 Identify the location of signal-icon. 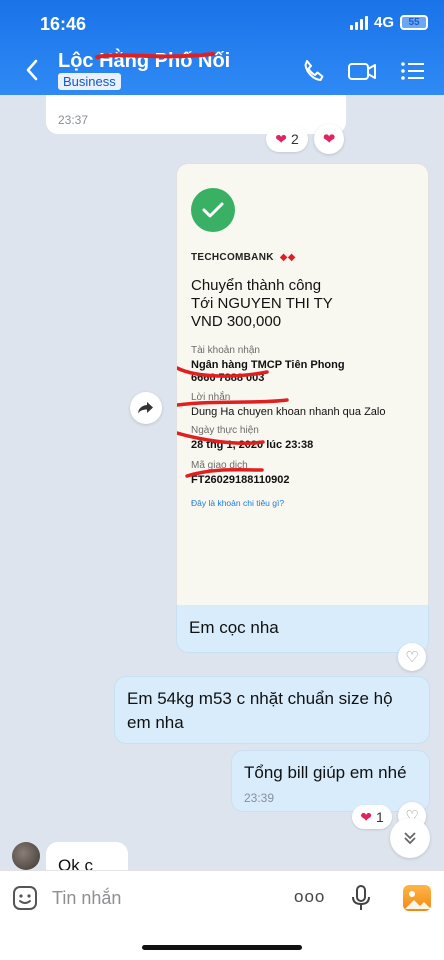
(358, 22).